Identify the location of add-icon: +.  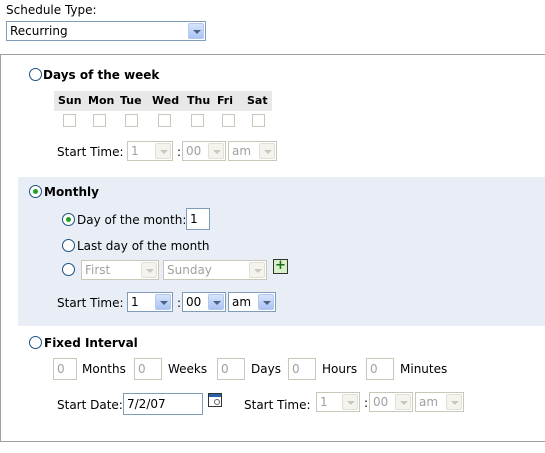
(280, 266).